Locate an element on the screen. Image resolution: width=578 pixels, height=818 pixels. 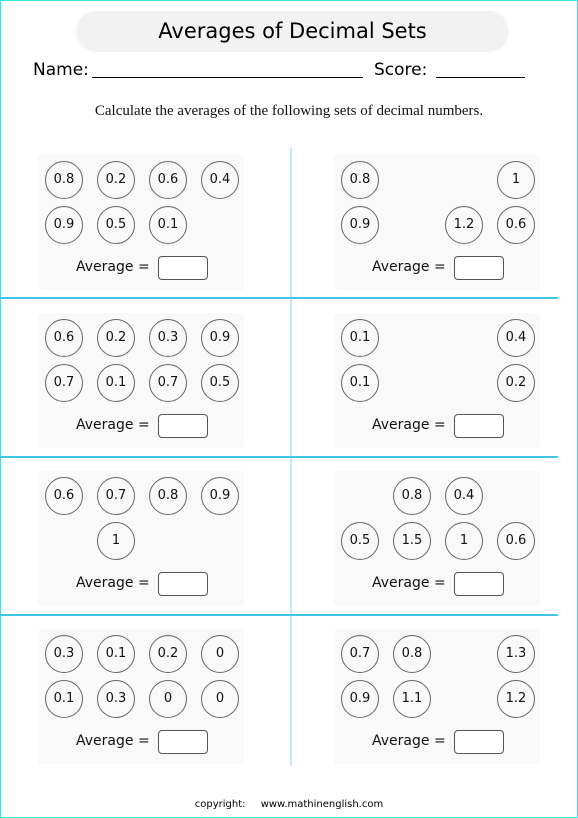
score-field is located at coordinates (480, 77).